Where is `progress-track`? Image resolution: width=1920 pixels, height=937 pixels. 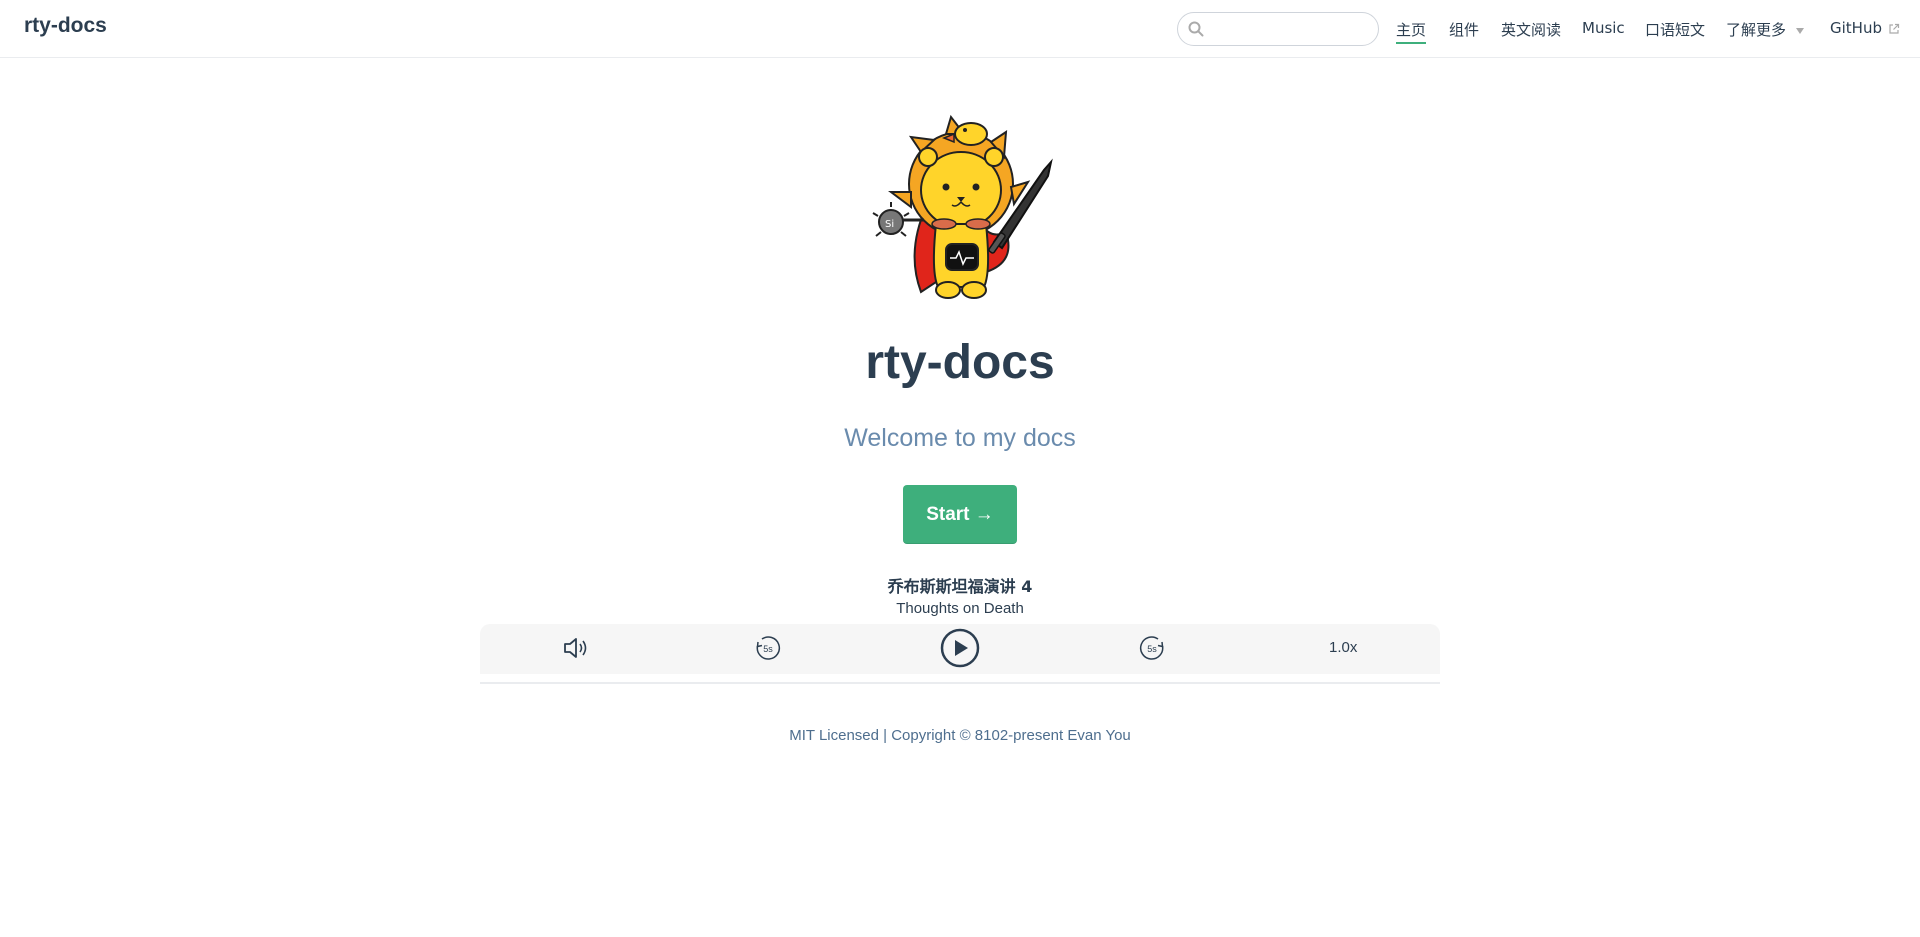 progress-track is located at coordinates (960, 683).